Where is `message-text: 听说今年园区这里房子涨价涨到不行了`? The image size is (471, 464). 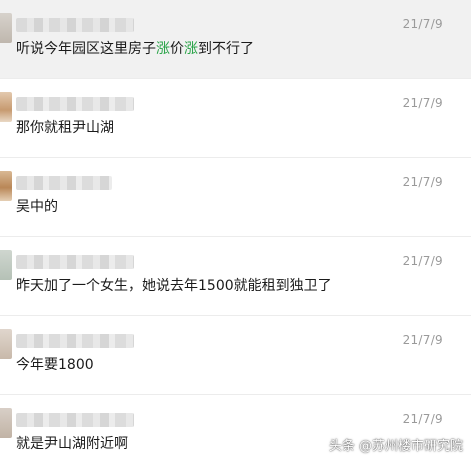 message-text: 听说今年园区这里房子涨价涨到不行了 is located at coordinates (135, 48).